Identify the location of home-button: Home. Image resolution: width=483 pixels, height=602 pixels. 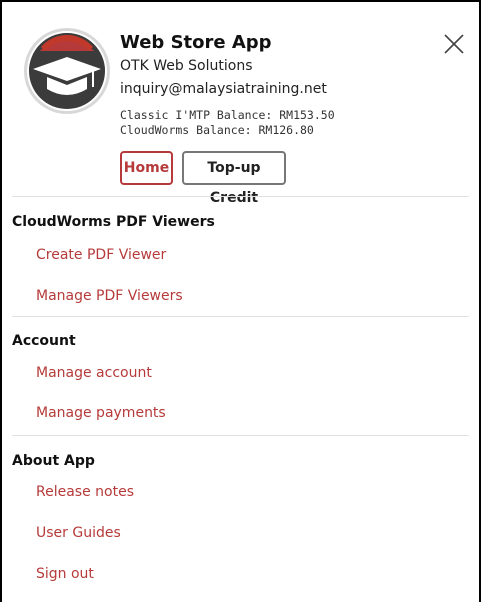
(146, 168).